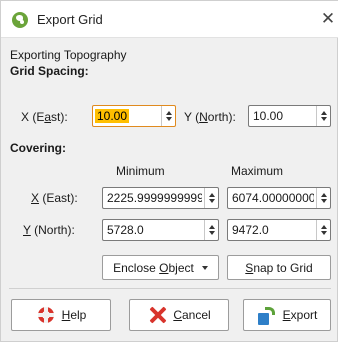  What do you see at coordinates (289, 116) in the screenshot?
I see `y-spacing-field: 10.00` at bounding box center [289, 116].